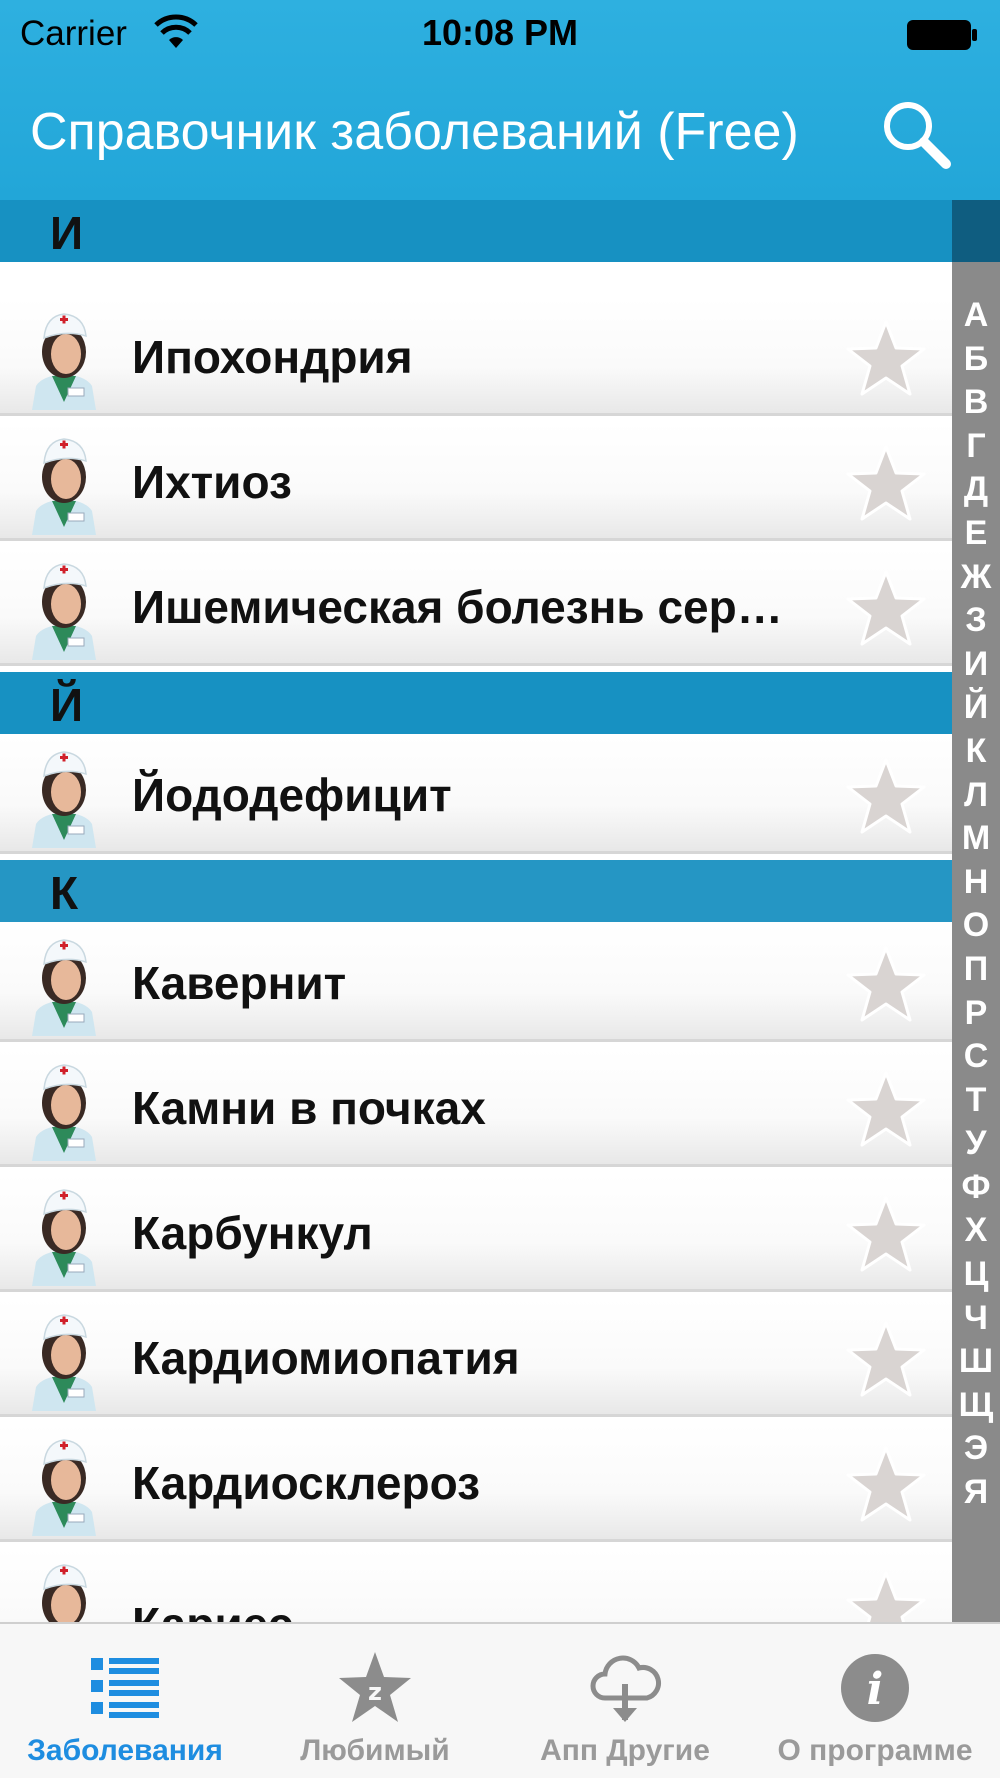 The image size is (1000, 1778). Describe the element at coordinates (67, 233) in the screenshot. I see `section-letter: И` at that location.